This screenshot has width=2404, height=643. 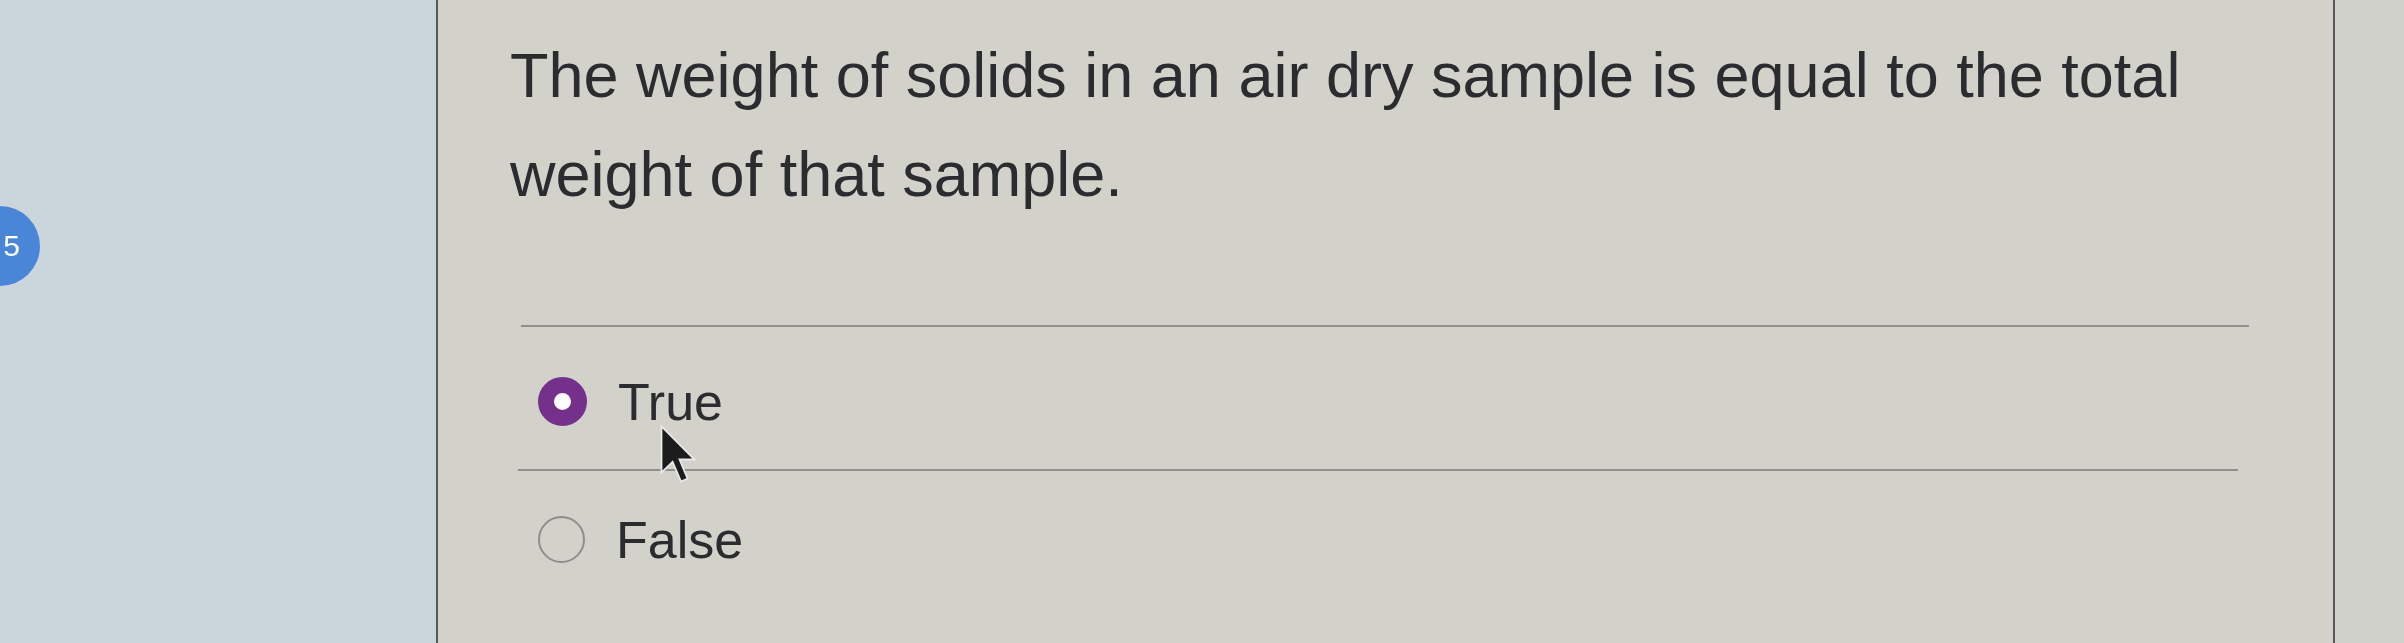 What do you see at coordinates (20, 246) in the screenshot?
I see `question-number-badge: 5` at bounding box center [20, 246].